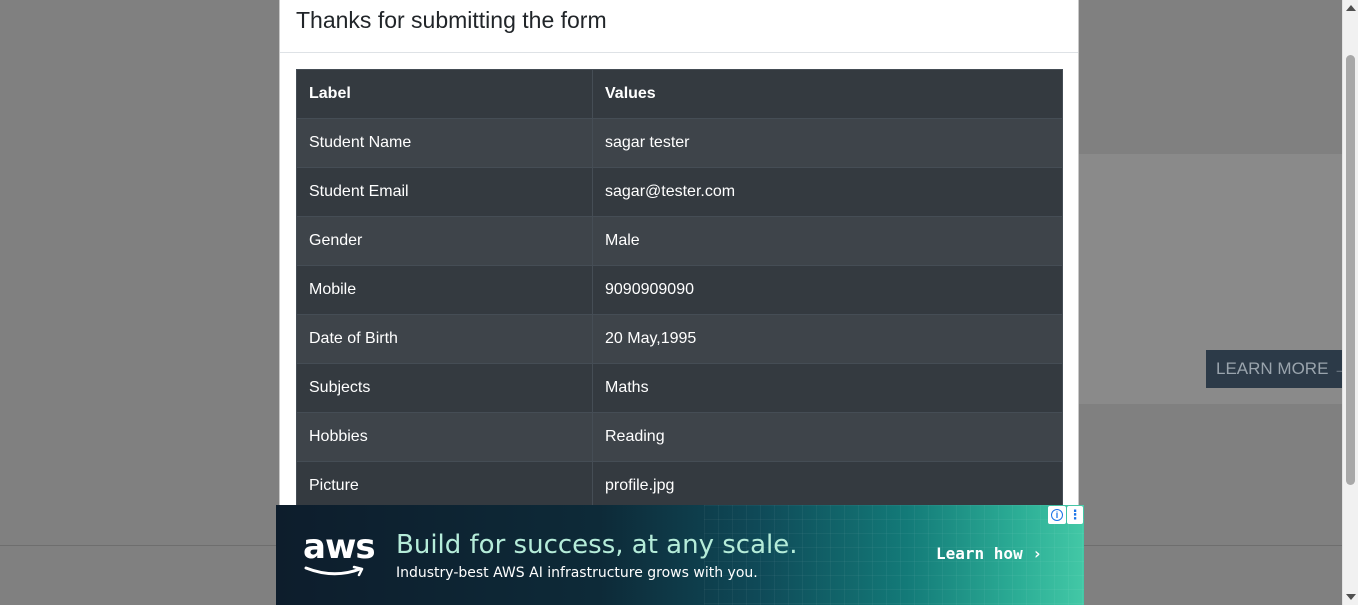 The height and width of the screenshot is (605, 1358). I want to click on row-label: Hobbies, so click(444, 437).